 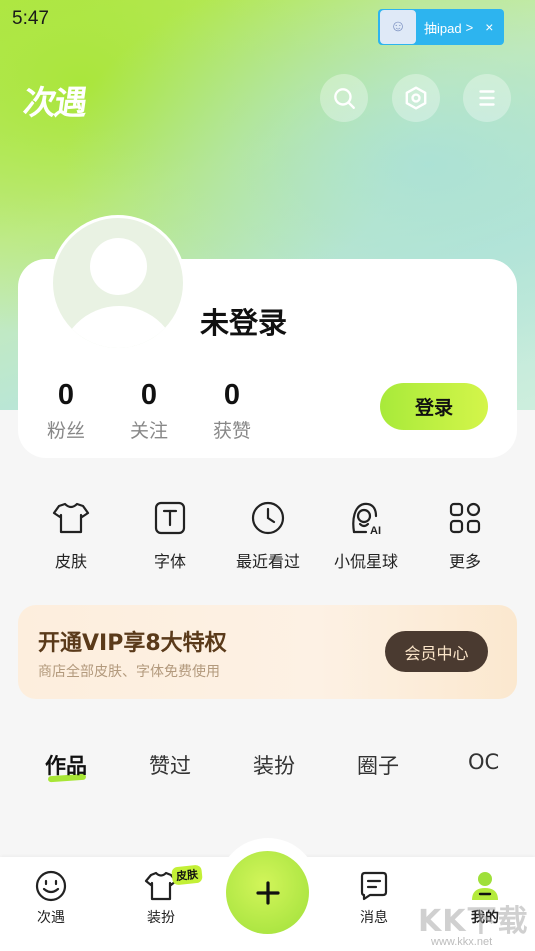 What do you see at coordinates (465, 518) in the screenshot?
I see `grid-icon` at bounding box center [465, 518].